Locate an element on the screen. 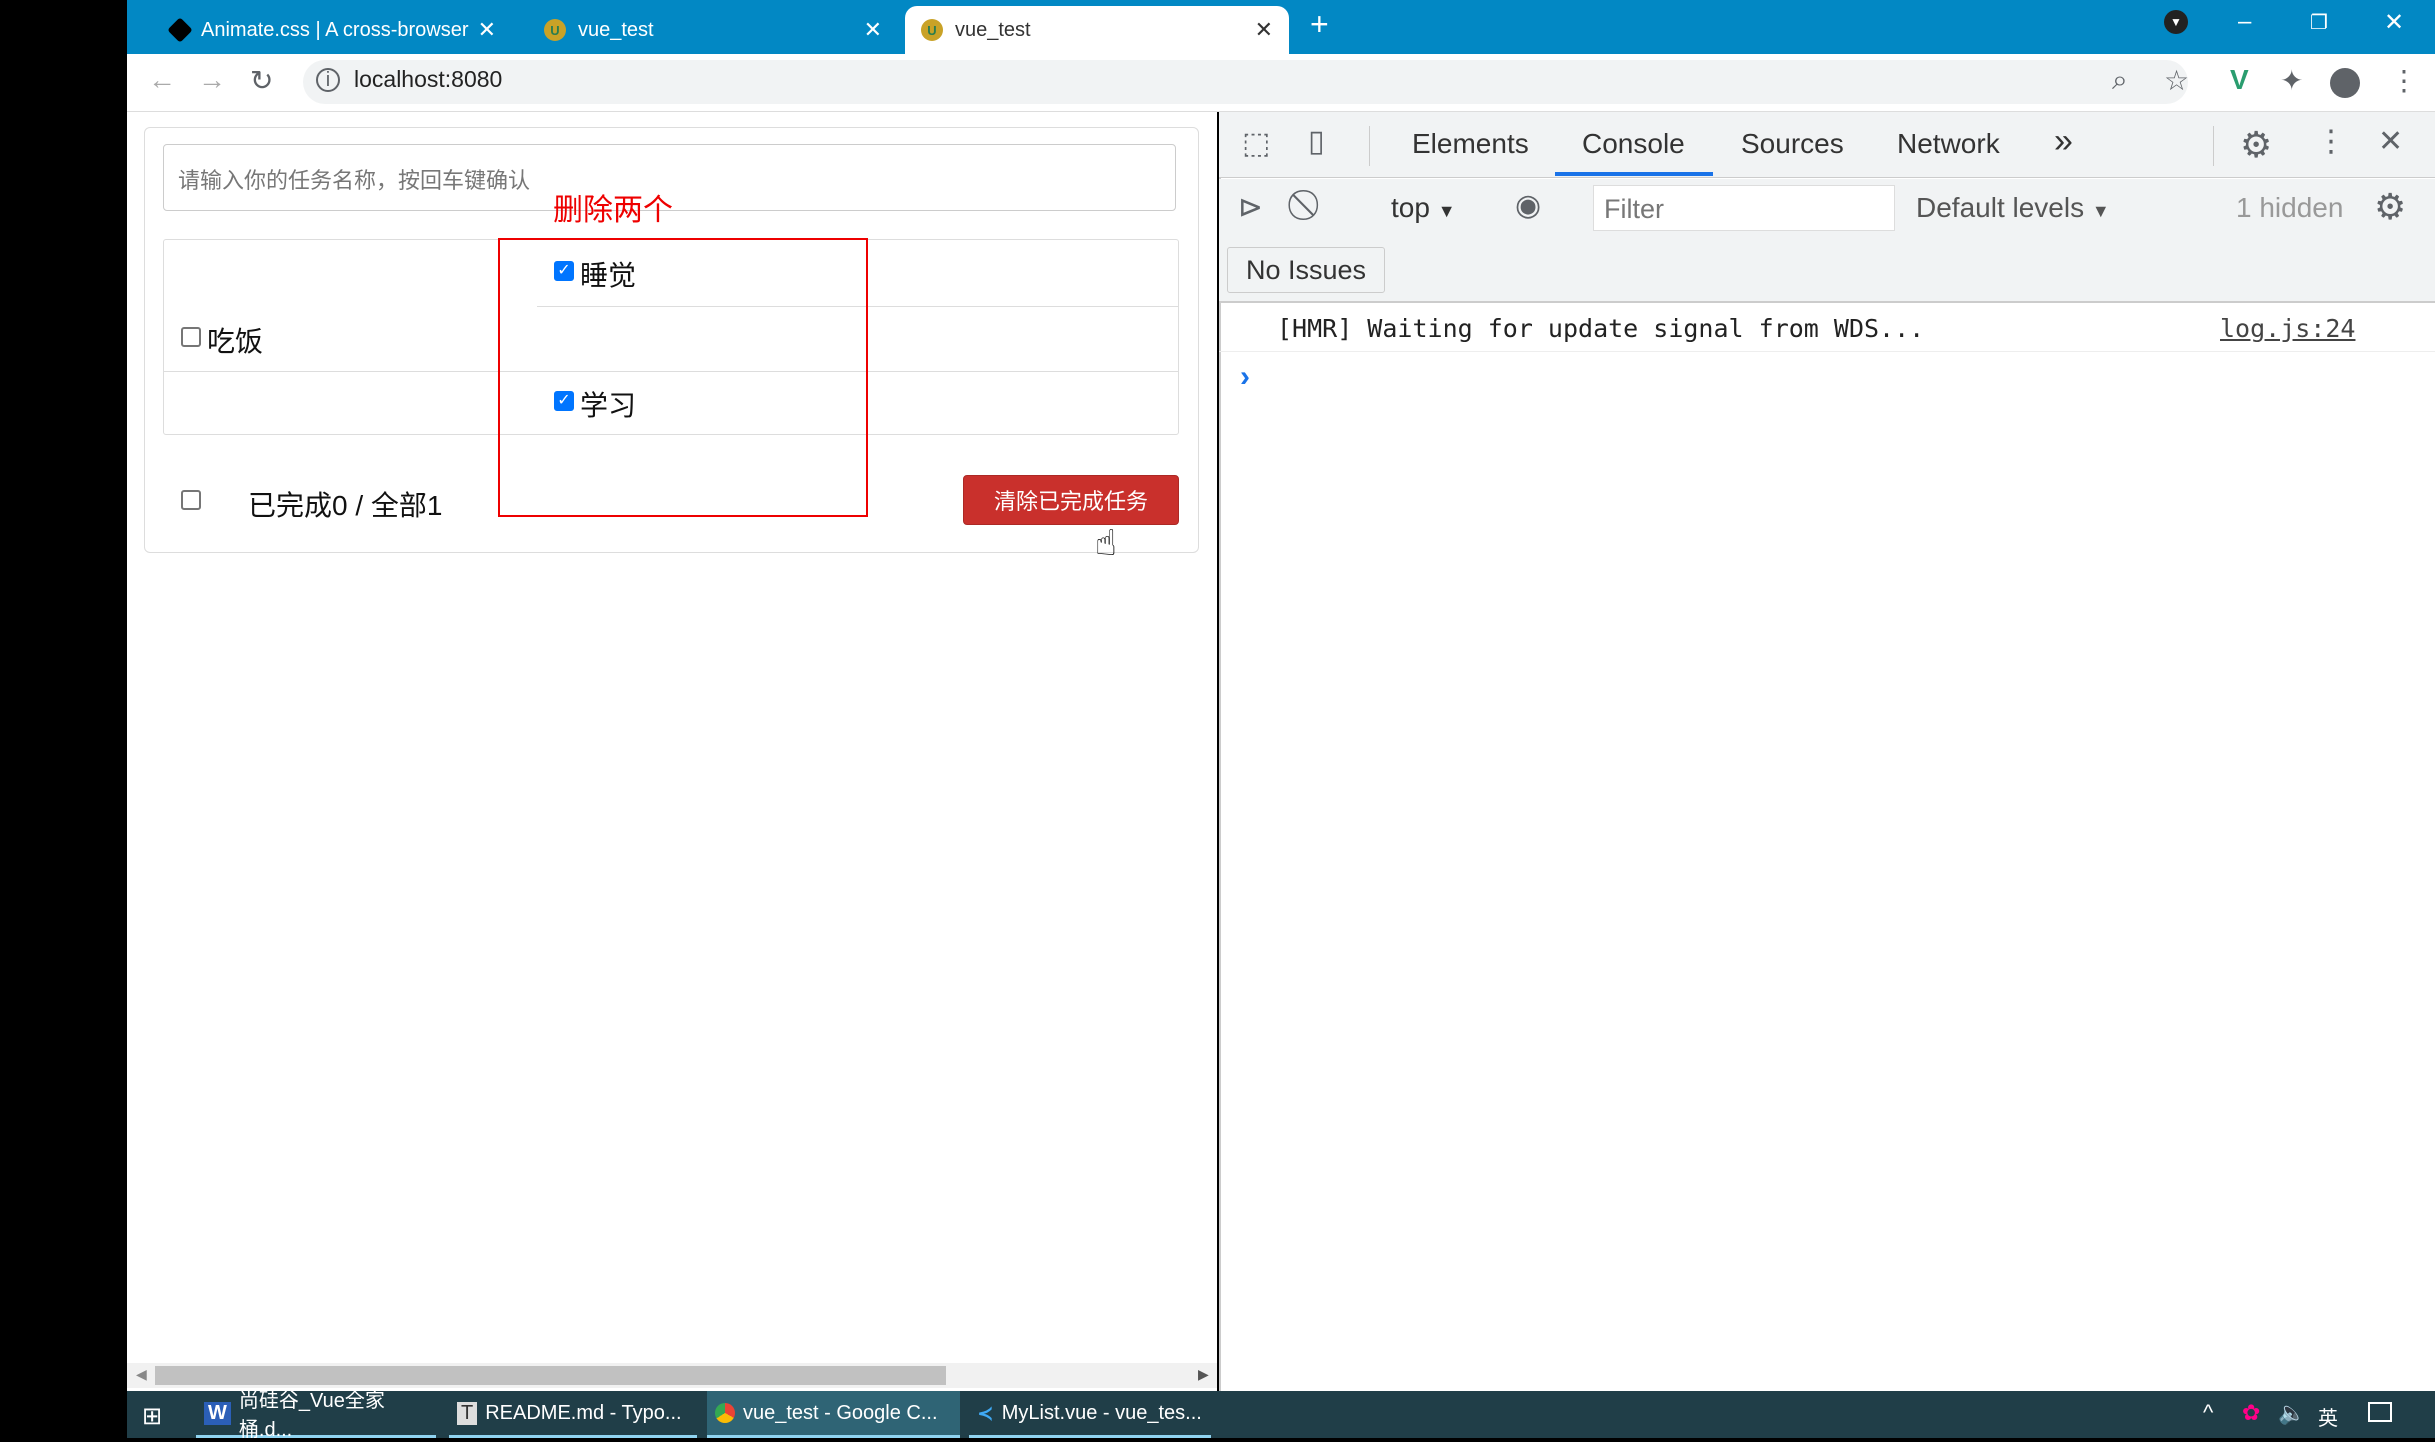 Image resolution: width=2435 pixels, height=1442 pixels. live-expression-eye-icon: ◉ is located at coordinates (1528, 205).